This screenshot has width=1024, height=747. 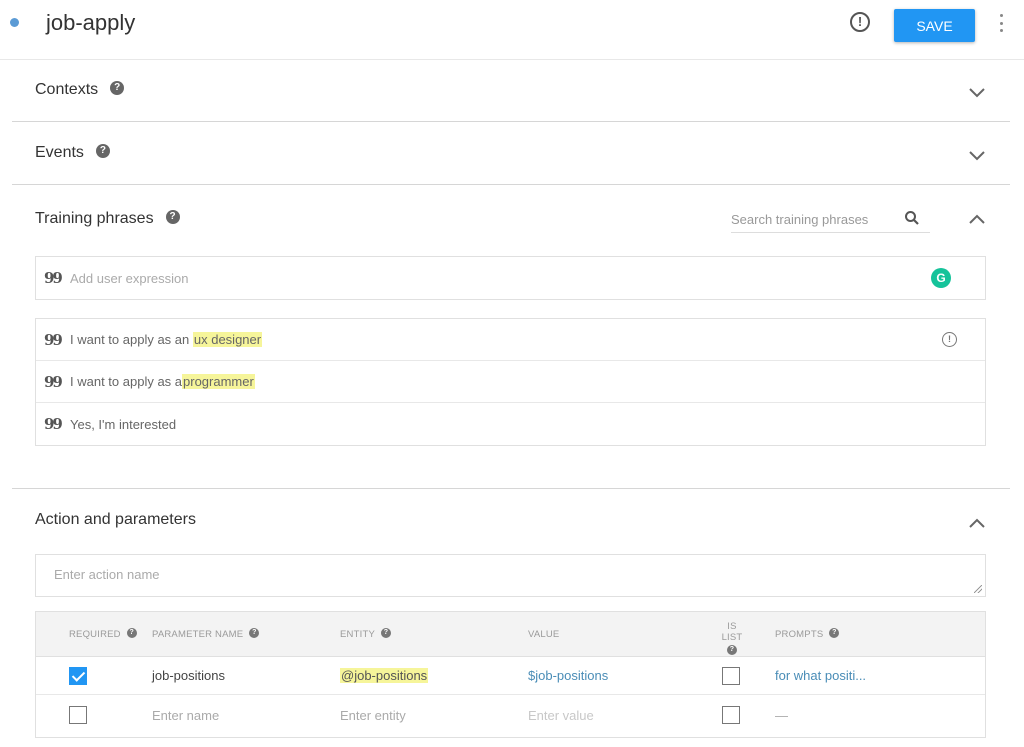 I want to click on list-item: 99 I want to apply as a programmer, so click(x=510, y=382).